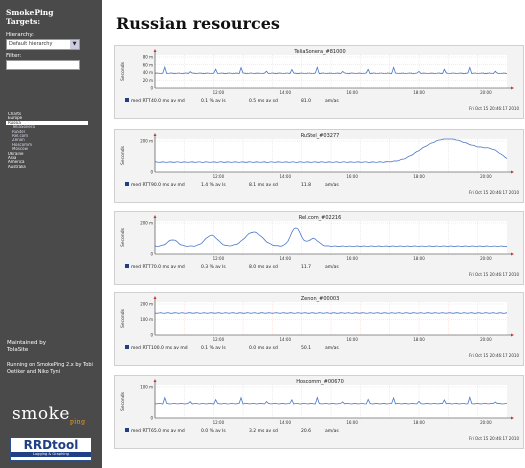 The height and width of the screenshot is (468, 525). I want to click on smokeping-logo: smokeping, so click(48, 414).